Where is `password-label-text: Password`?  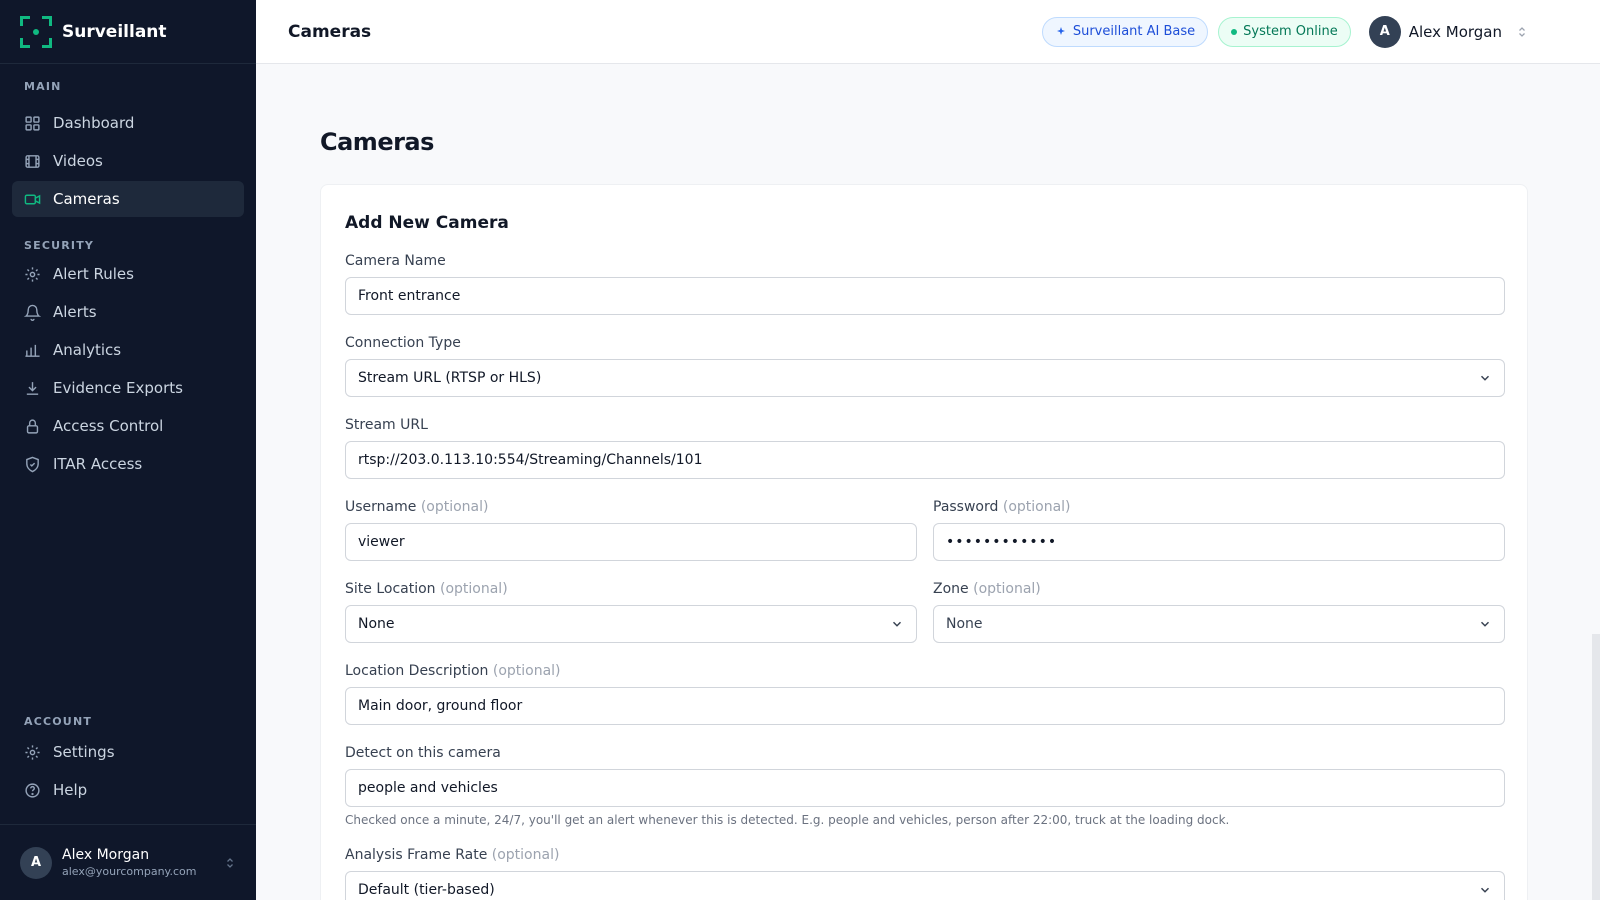 password-label-text: Password is located at coordinates (966, 507).